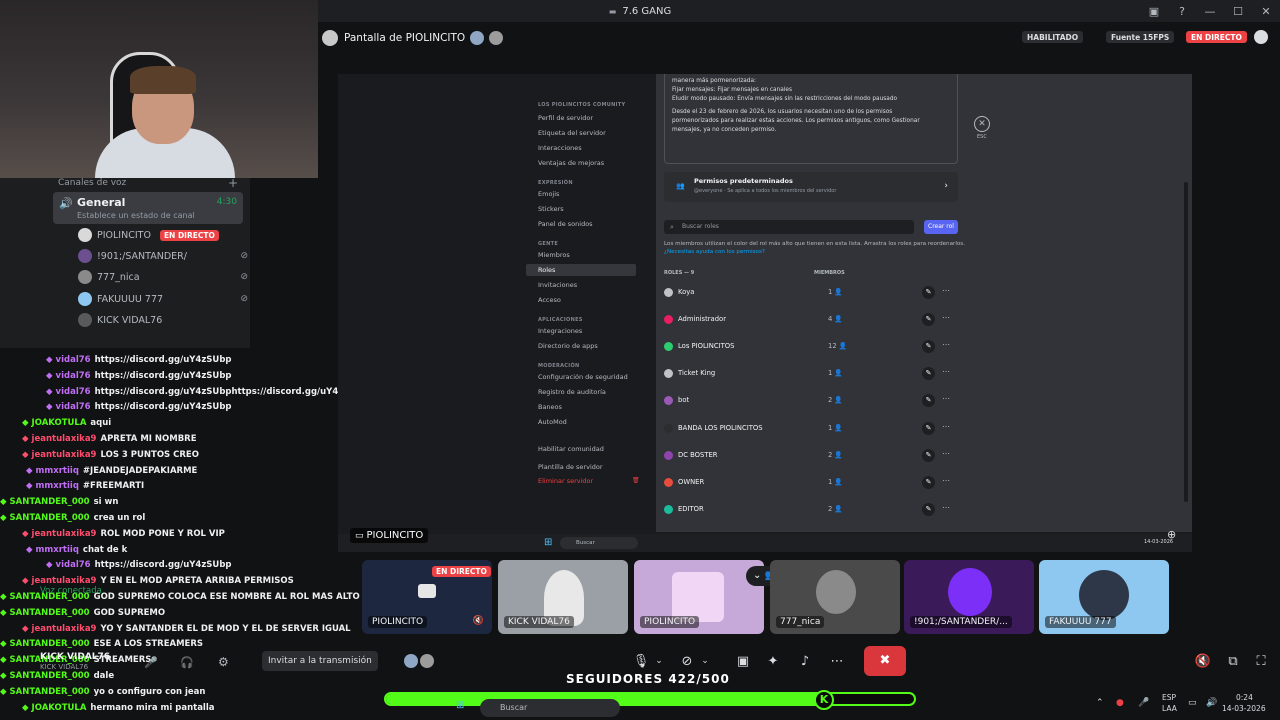  I want to click on close-button: ✕, so click(1266, 11).